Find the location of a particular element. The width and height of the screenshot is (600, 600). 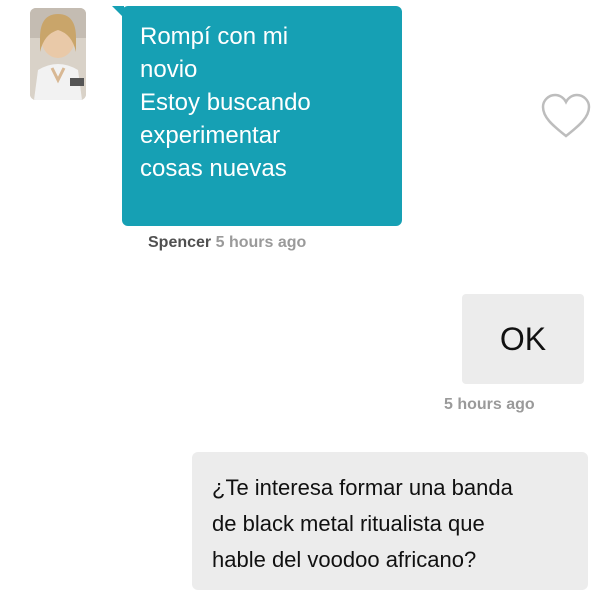

incoming-message-meta: Spencer 5 hours ago is located at coordinates (227, 243).